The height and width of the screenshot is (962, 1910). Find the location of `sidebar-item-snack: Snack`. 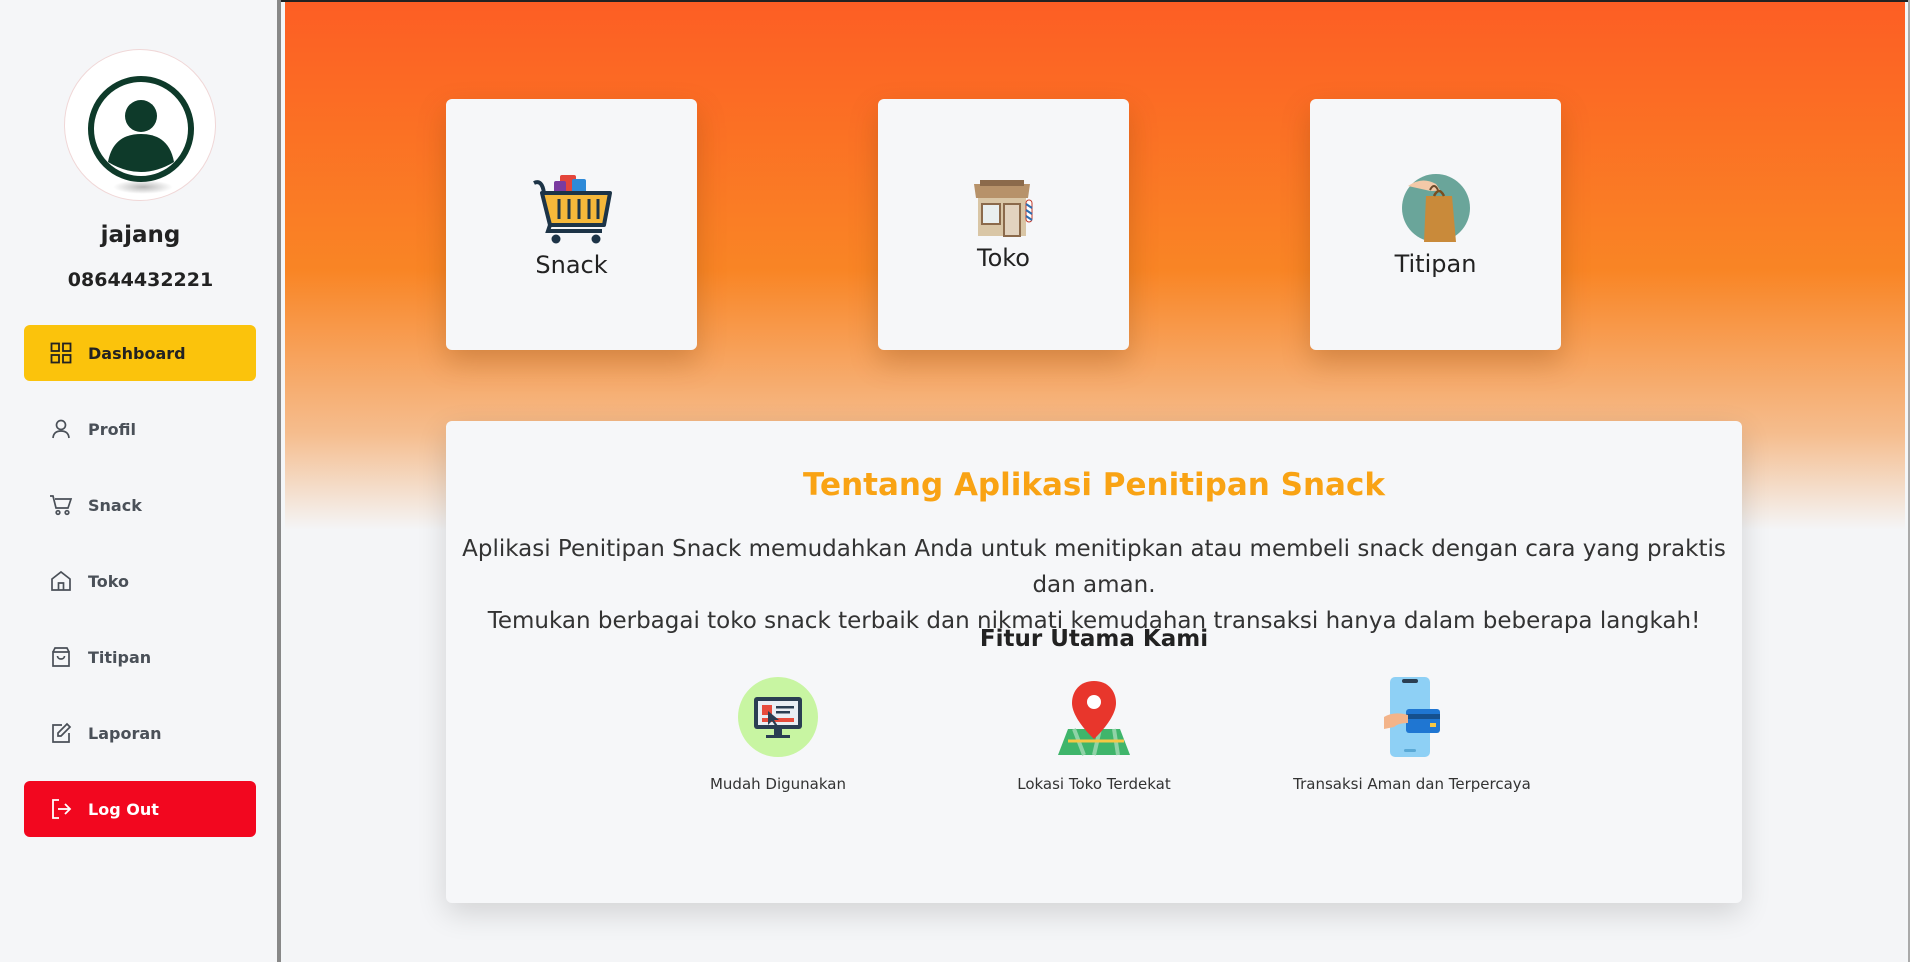

sidebar-item-snack: Snack is located at coordinates (140, 505).